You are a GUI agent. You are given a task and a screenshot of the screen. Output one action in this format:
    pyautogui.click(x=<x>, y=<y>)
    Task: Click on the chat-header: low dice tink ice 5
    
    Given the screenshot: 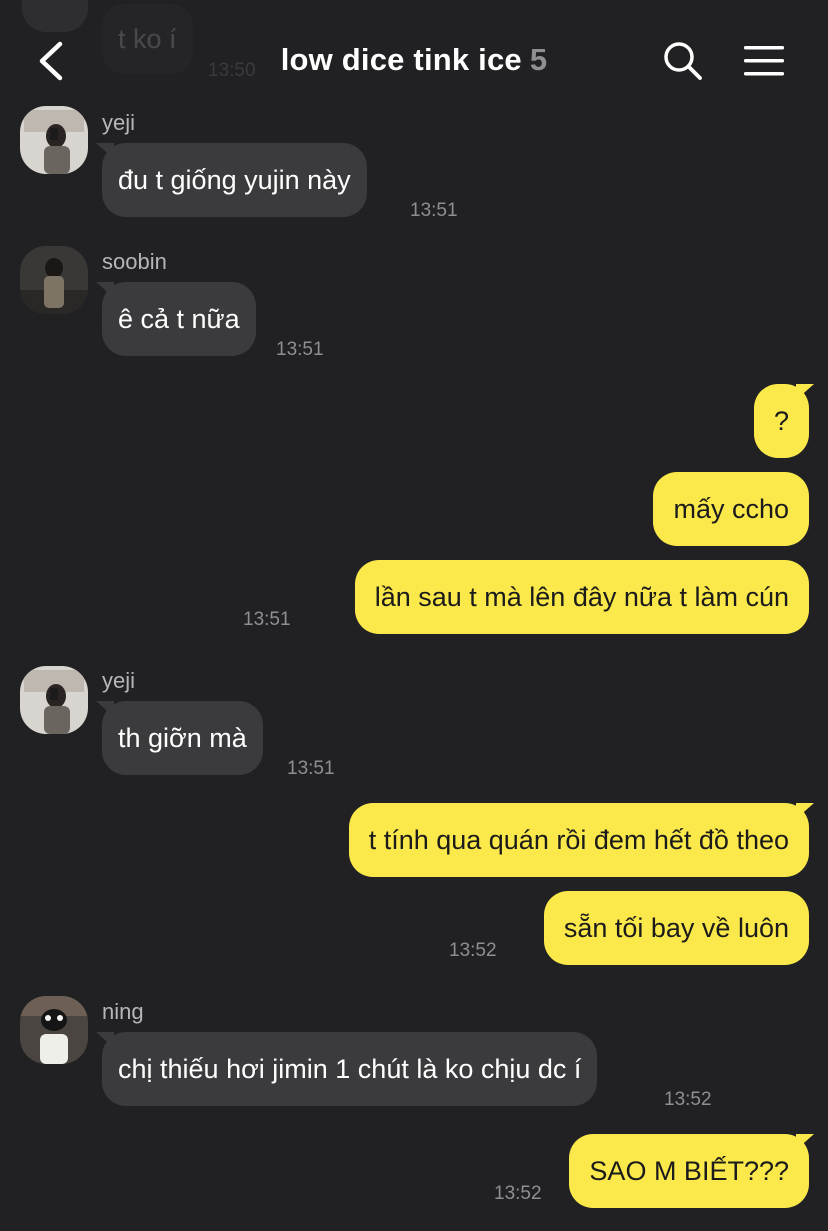 What is the action you would take?
    pyautogui.click(x=414, y=50)
    